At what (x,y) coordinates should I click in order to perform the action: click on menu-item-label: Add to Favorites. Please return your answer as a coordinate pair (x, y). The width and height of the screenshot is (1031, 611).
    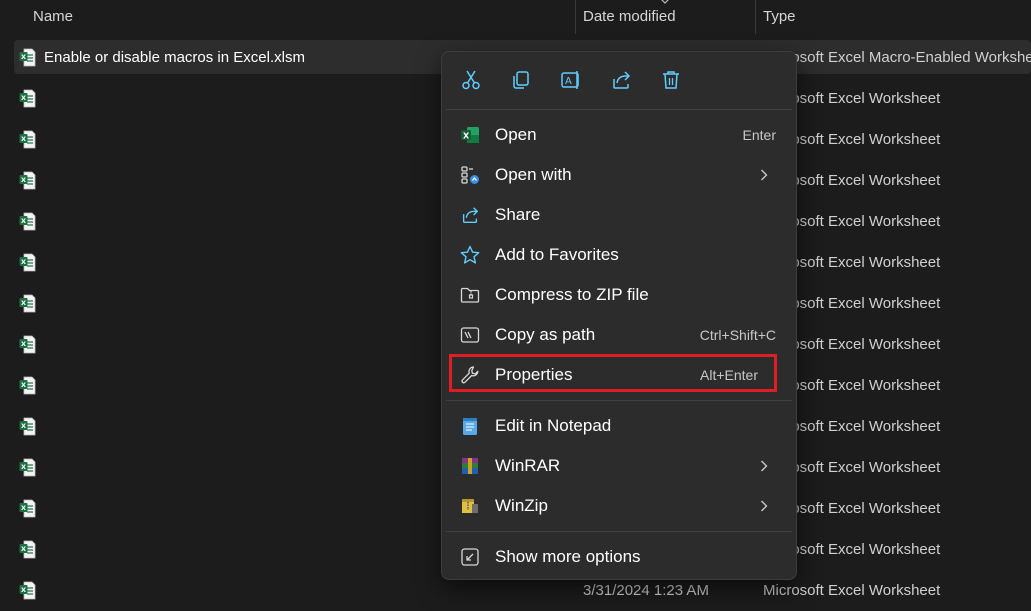
    Looking at the image, I should click on (557, 254).